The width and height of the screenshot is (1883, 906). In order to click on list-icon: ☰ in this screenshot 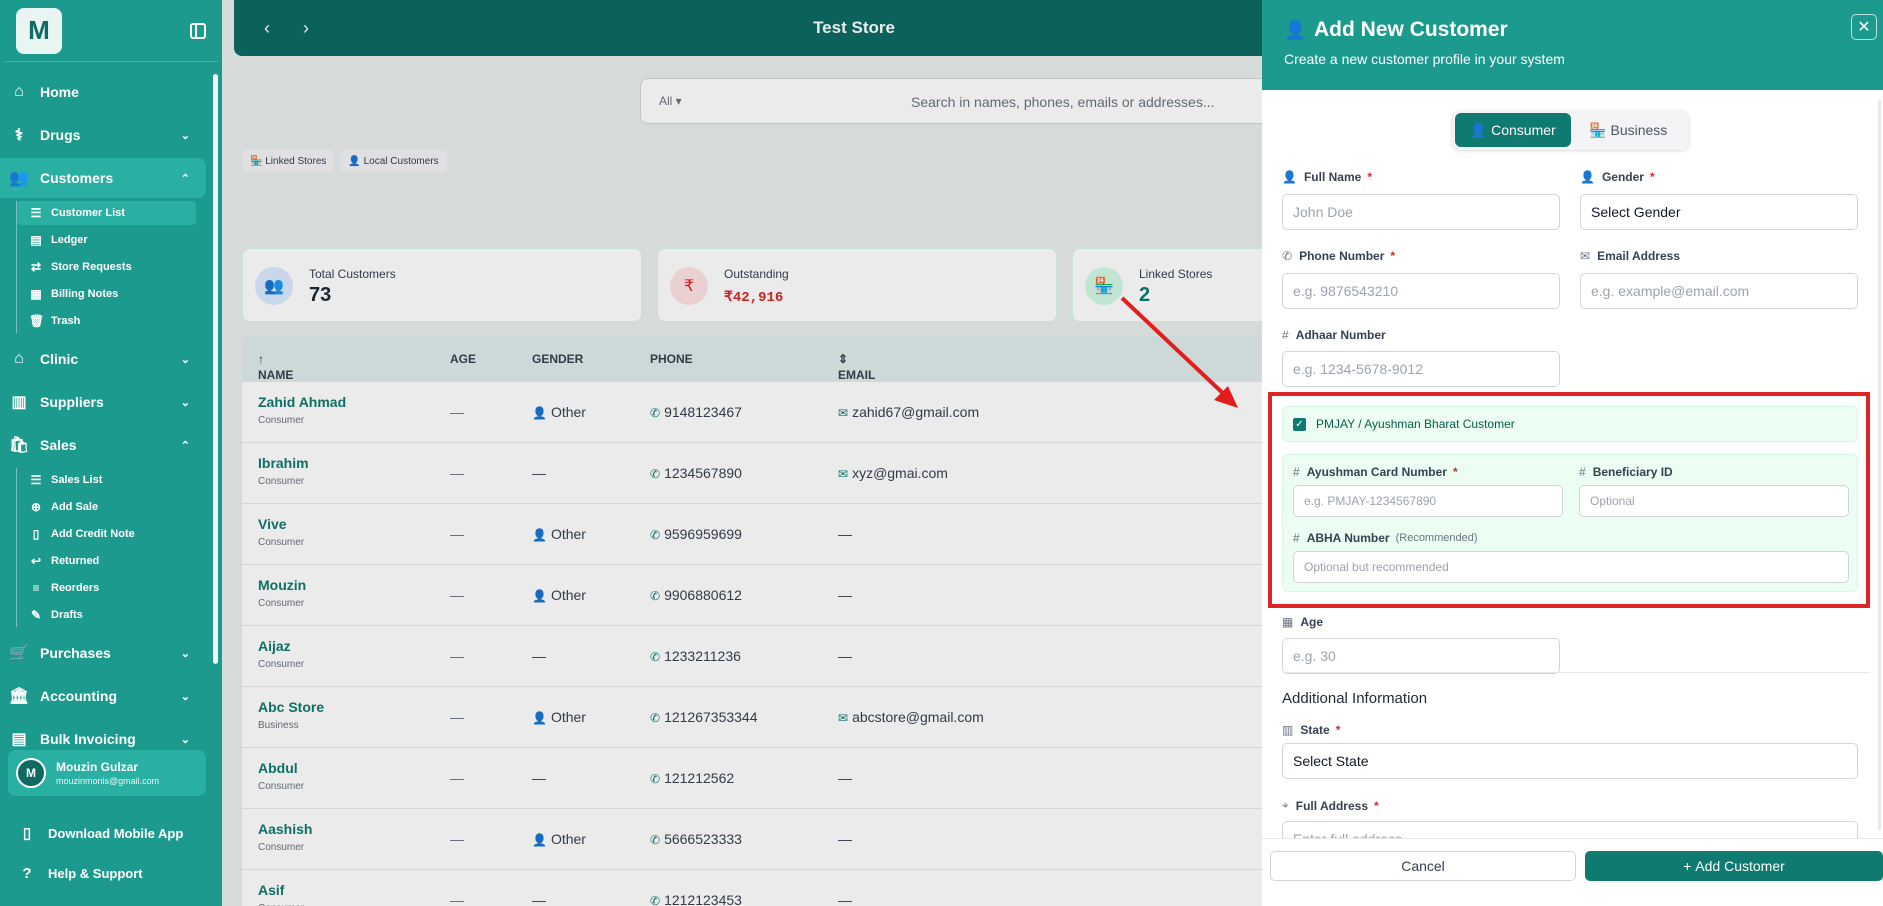, I will do `click(36, 480)`.